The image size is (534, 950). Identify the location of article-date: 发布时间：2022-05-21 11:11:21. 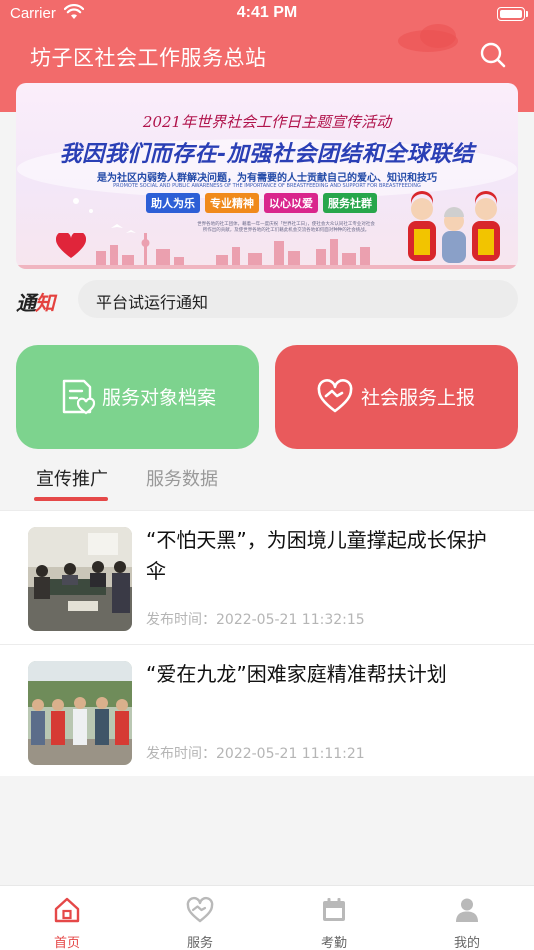
(255, 753).